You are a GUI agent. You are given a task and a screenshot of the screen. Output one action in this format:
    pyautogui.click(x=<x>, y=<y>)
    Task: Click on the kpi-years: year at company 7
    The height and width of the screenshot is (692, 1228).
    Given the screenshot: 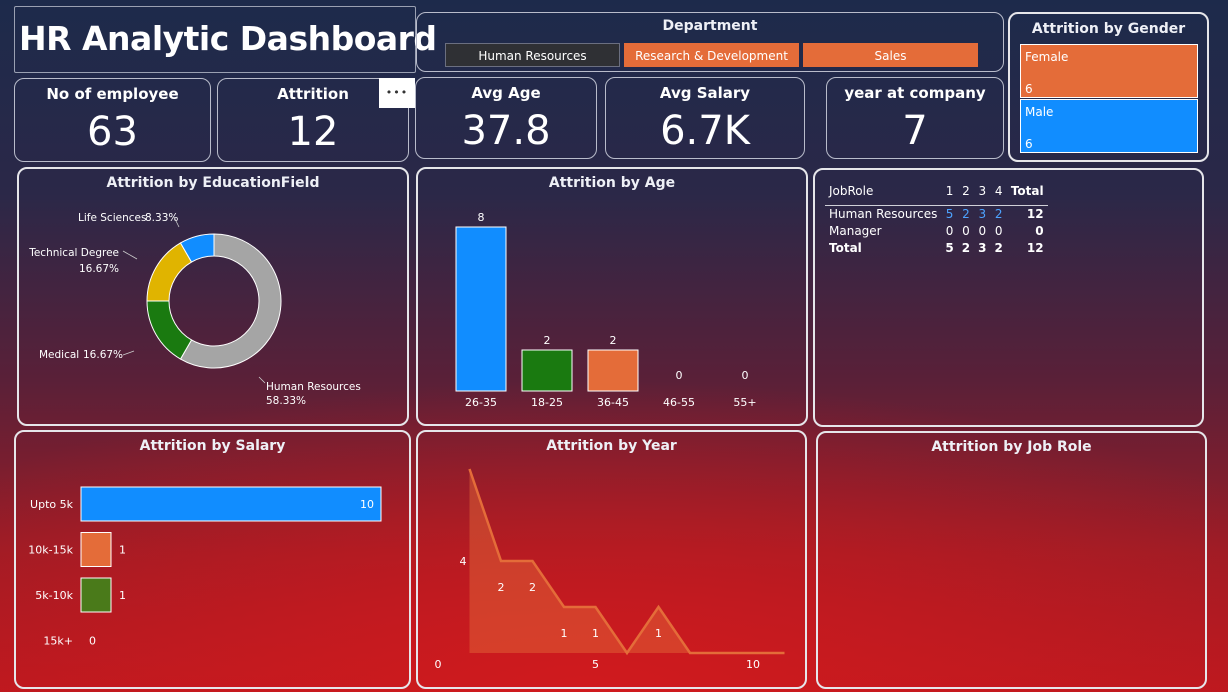 What is the action you would take?
    pyautogui.click(x=915, y=118)
    